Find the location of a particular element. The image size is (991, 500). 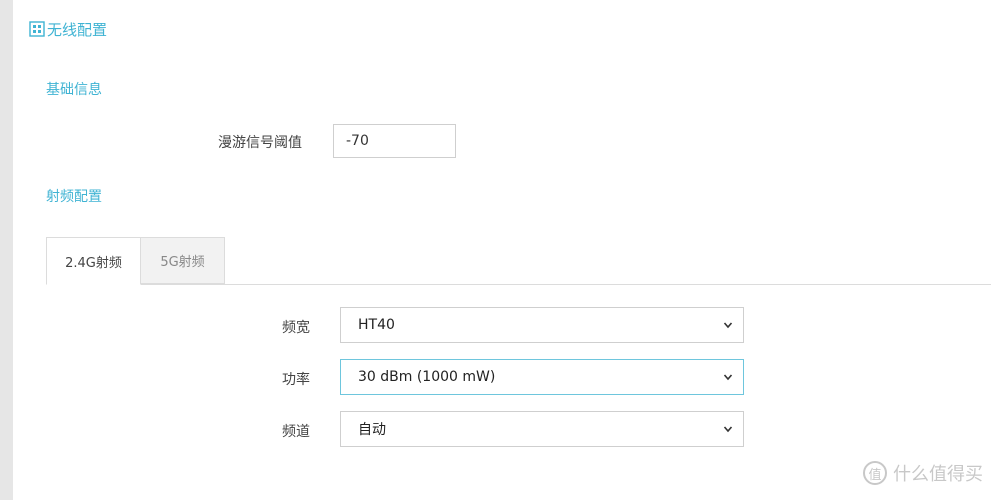

channel-select: 自动 is located at coordinates (542, 429).